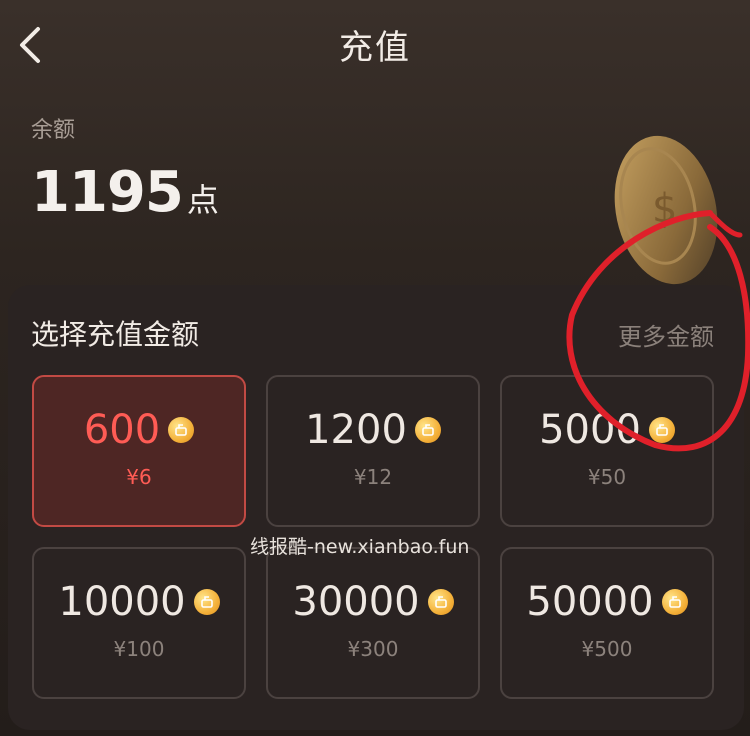 Image resolution: width=750 pixels, height=736 pixels. What do you see at coordinates (122, 602) in the screenshot?
I see `option-amount: 10000` at bounding box center [122, 602].